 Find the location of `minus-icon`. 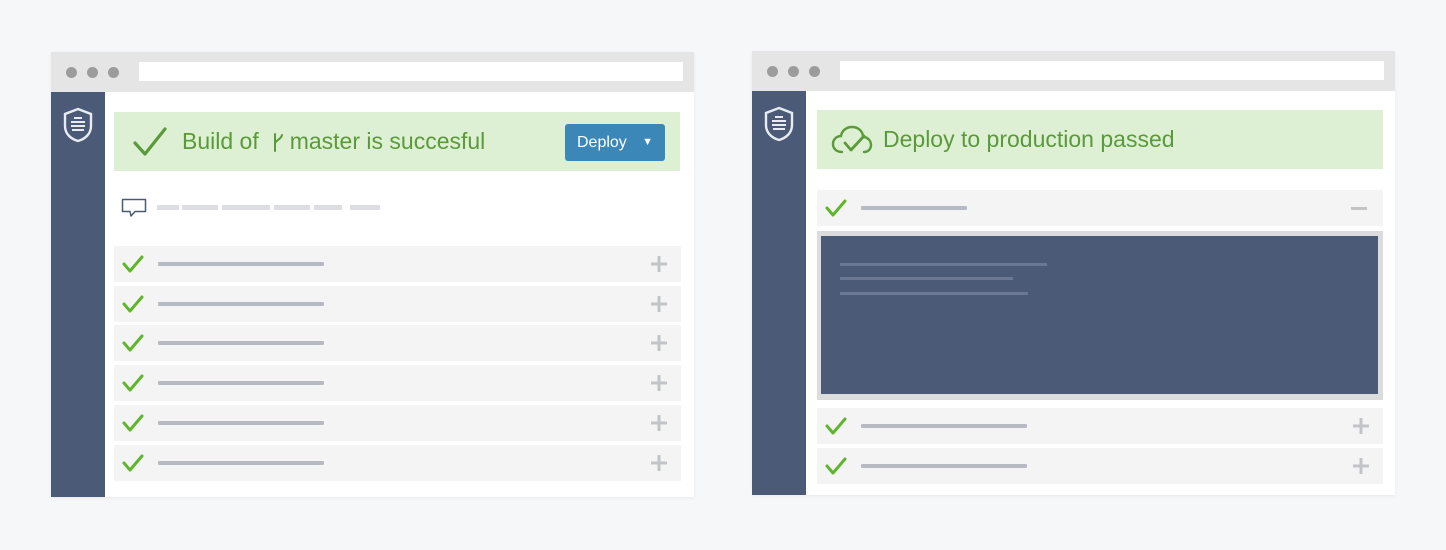

minus-icon is located at coordinates (1359, 208).